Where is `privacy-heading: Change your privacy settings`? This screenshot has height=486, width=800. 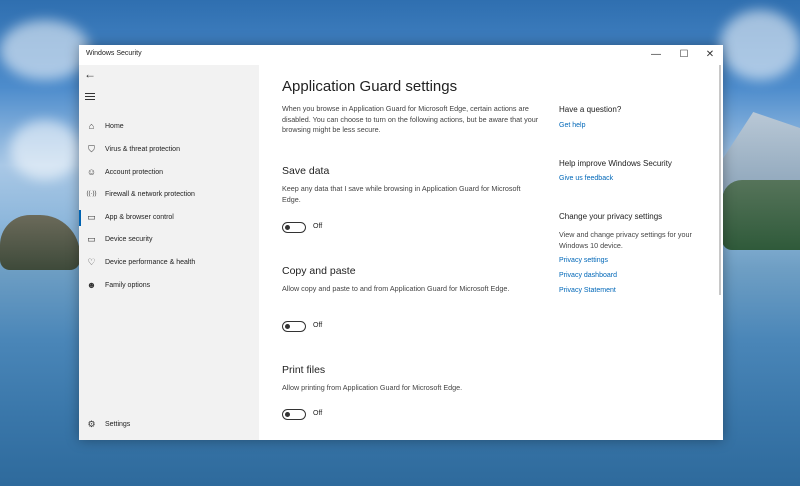
privacy-heading: Change your privacy settings is located at coordinates (611, 216).